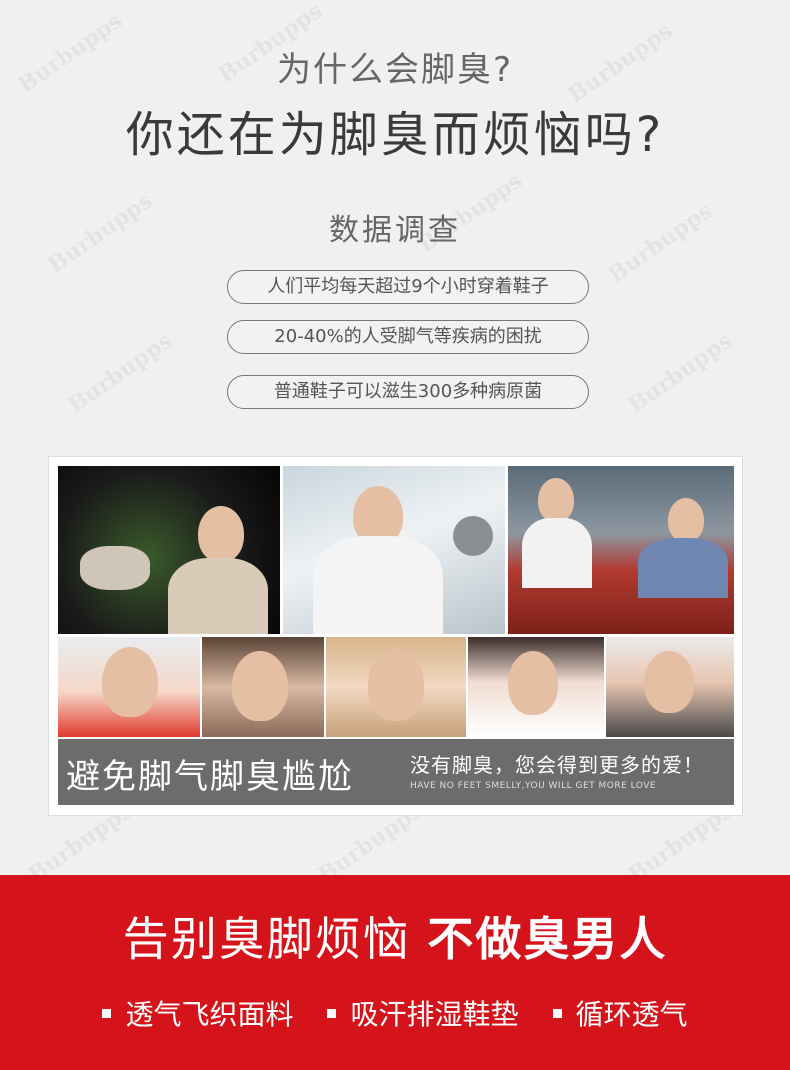 The height and width of the screenshot is (1070, 790). I want to click on feature-label: 循环透气, so click(631, 1014).